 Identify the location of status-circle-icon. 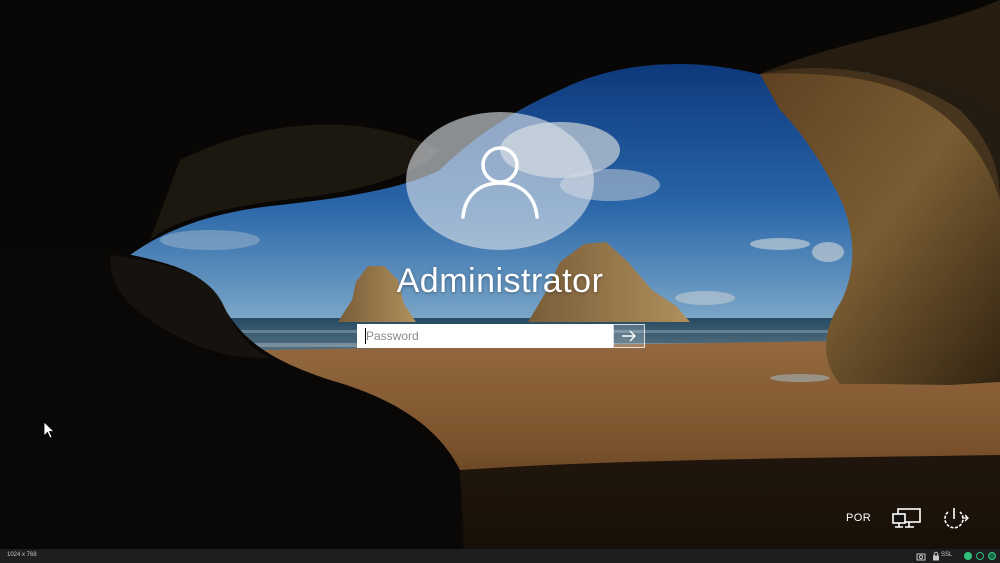
(980, 556).